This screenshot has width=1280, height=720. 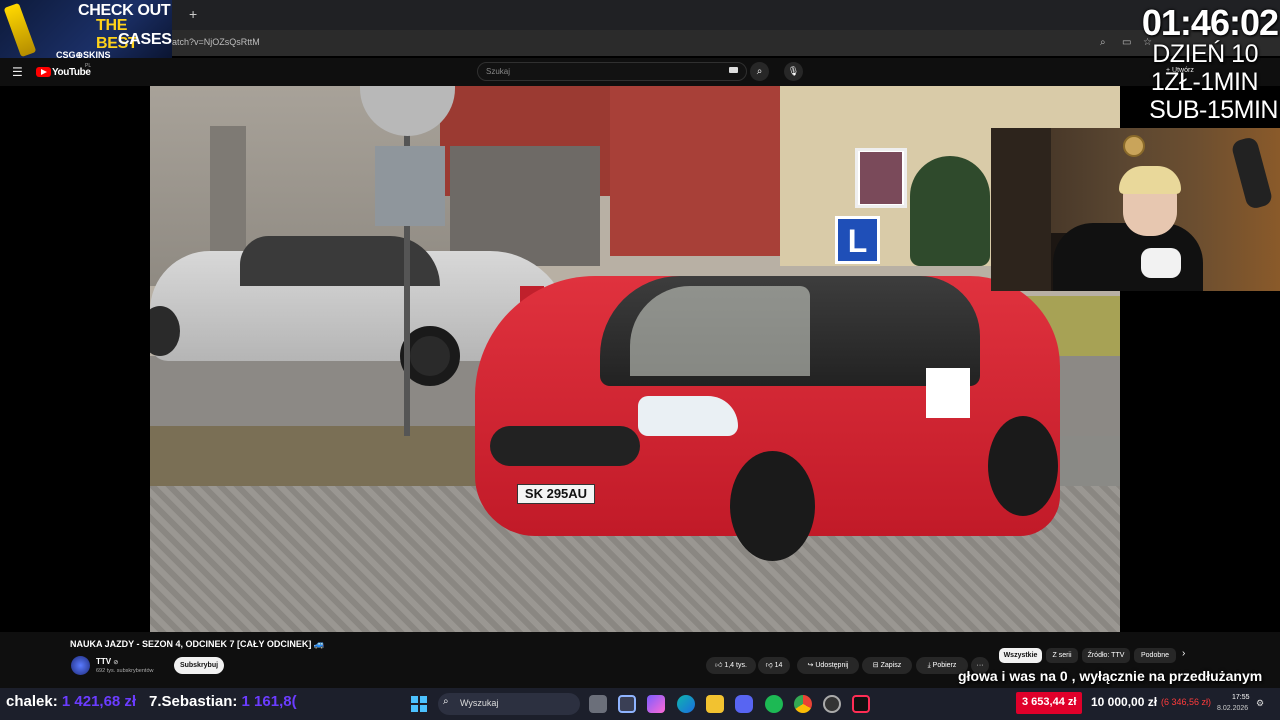 What do you see at coordinates (803, 704) in the screenshot?
I see `chrome-icon` at bounding box center [803, 704].